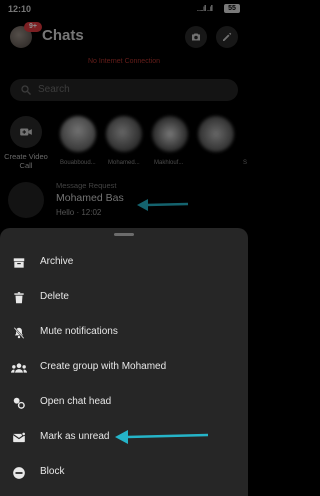 This screenshot has width=320, height=496. Describe the element at coordinates (124, 333) in the screenshot. I see `menu-item-mute-notifications: Mute notifications` at that location.